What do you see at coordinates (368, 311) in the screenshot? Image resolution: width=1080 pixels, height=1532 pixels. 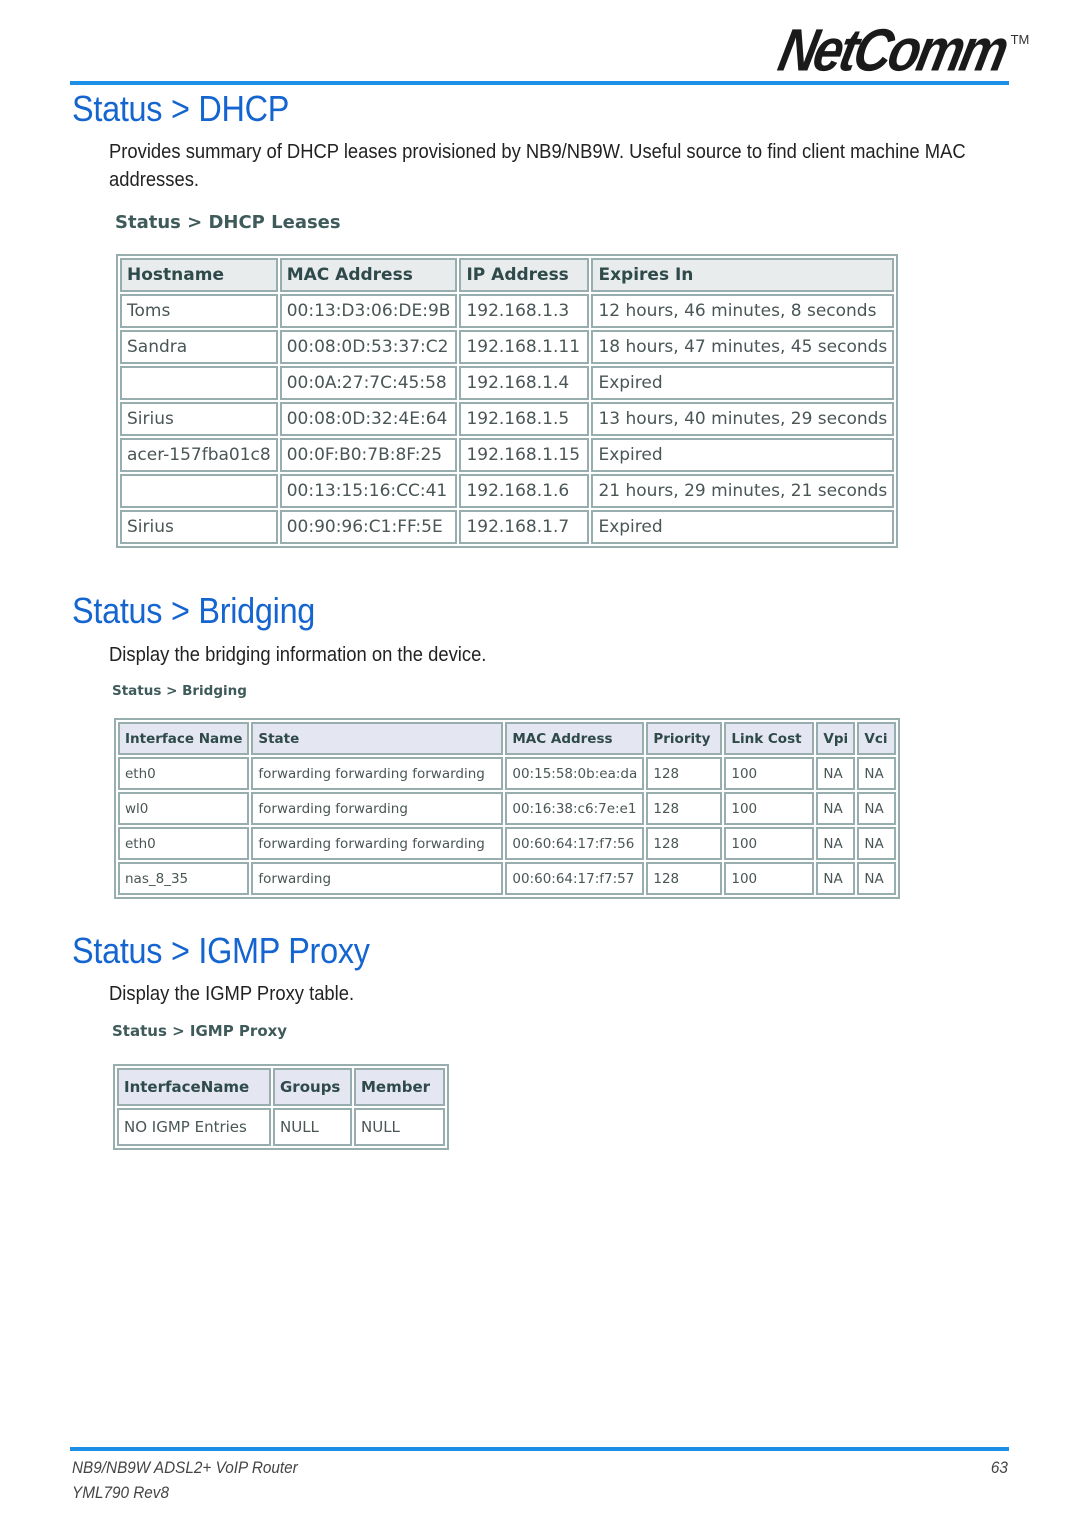 I see `mac-address-cell: 00:13:D3:06:DE:9B` at bounding box center [368, 311].